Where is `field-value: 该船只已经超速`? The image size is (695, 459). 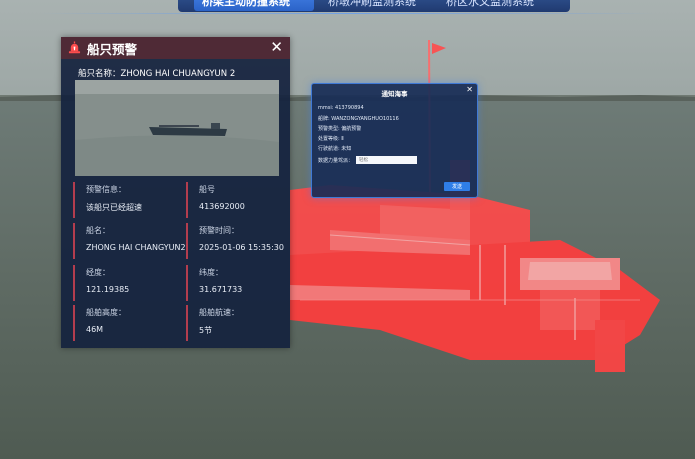
field-value: 该船只已经超速 is located at coordinates (114, 207).